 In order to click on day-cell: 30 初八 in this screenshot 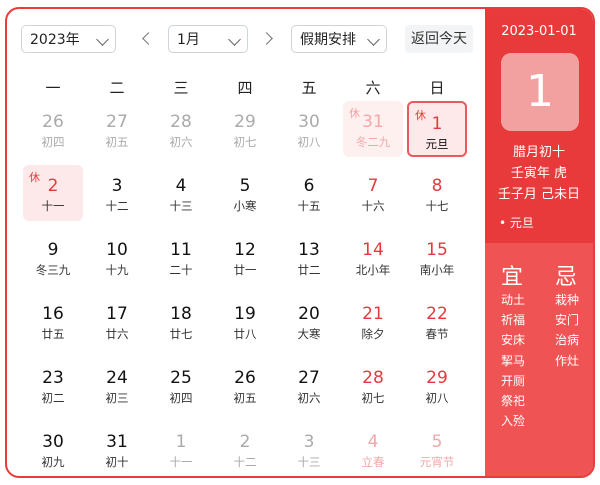, I will do `click(309, 129)`.